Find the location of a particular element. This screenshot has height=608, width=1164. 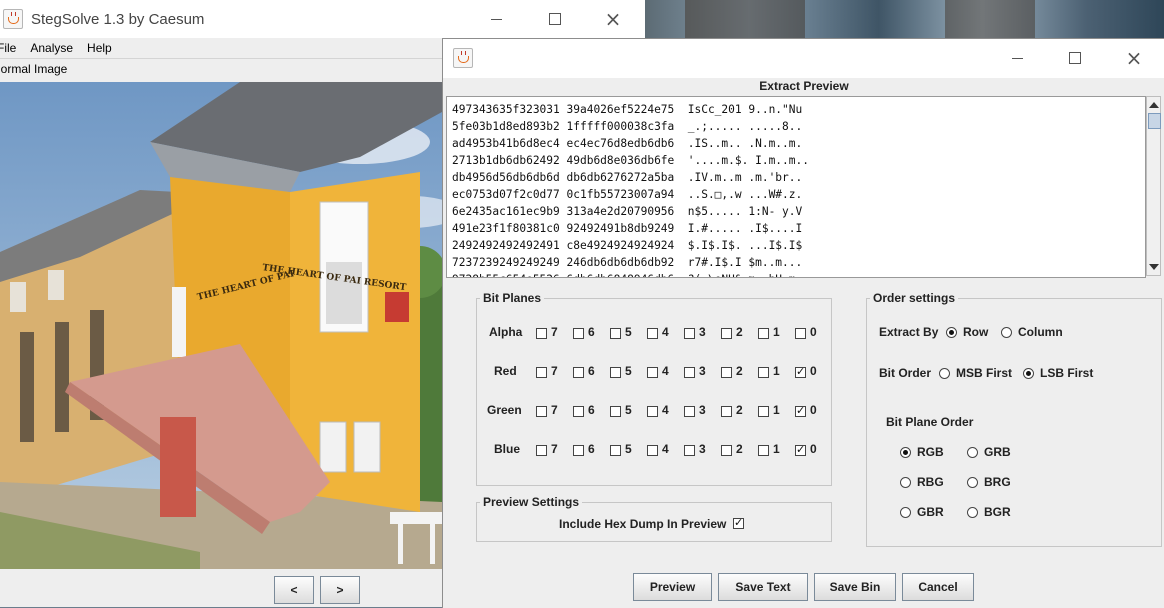

main-titlebar: StegSolve 1.3 by Caesum × is located at coordinates (322, 19).